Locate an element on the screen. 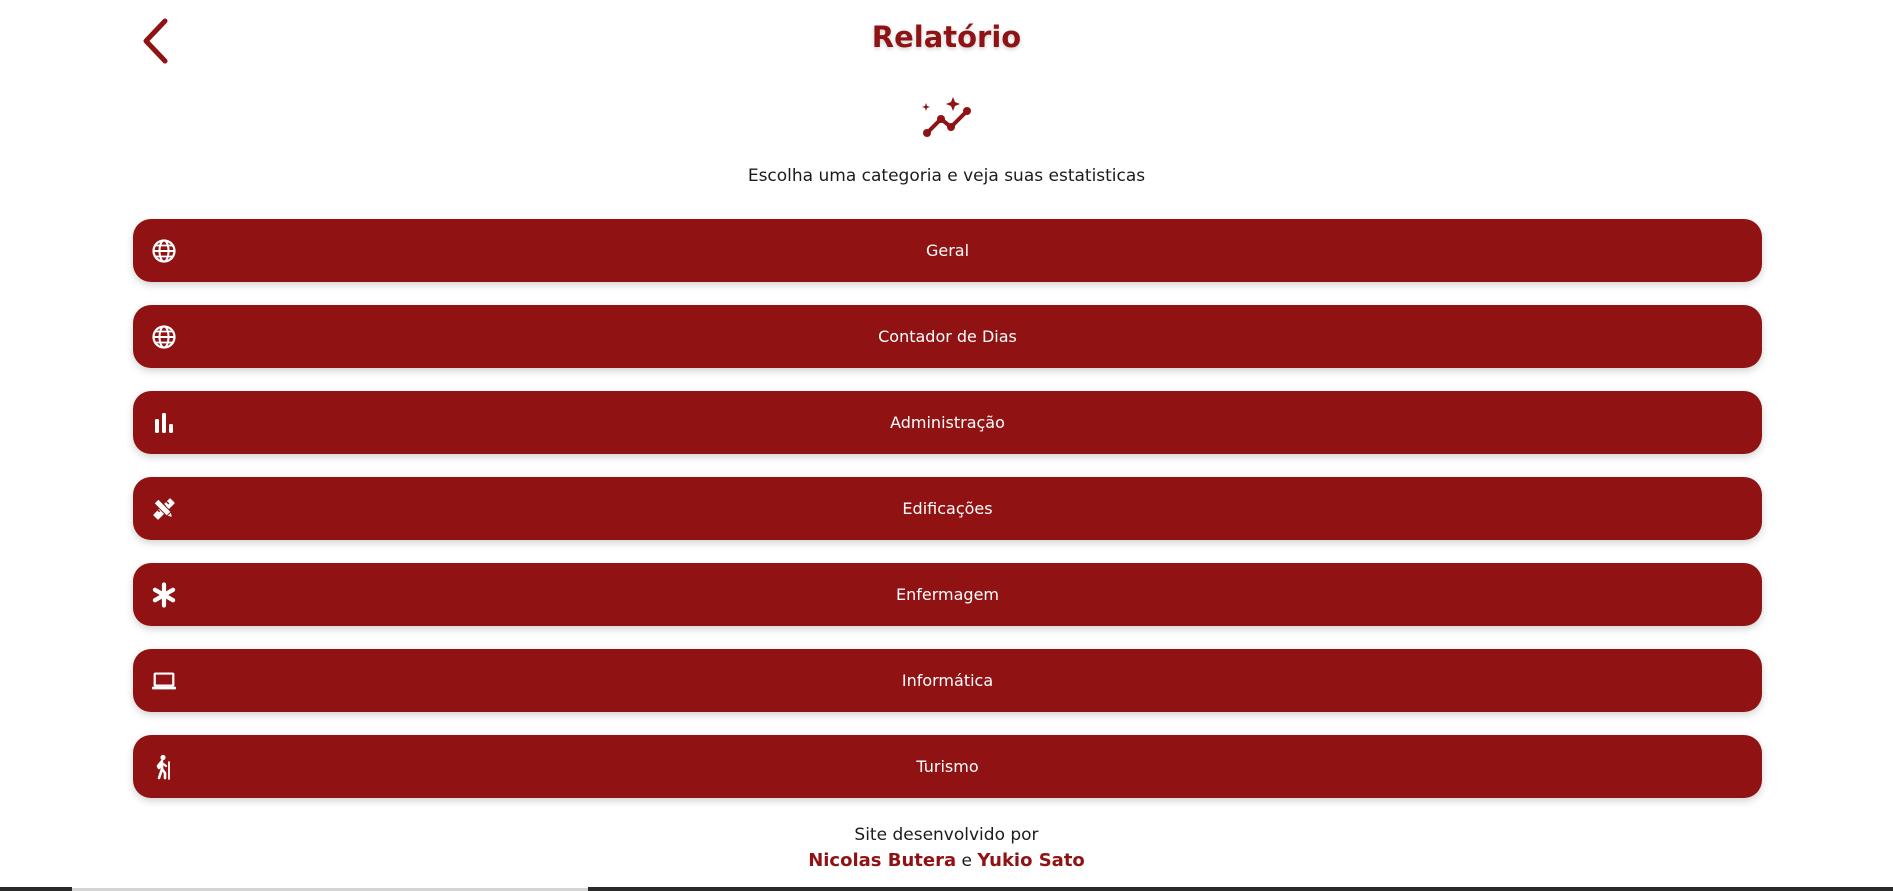 The image size is (1893, 891). footer-credit-line: Site desenvolvido por is located at coordinates (946, 835).